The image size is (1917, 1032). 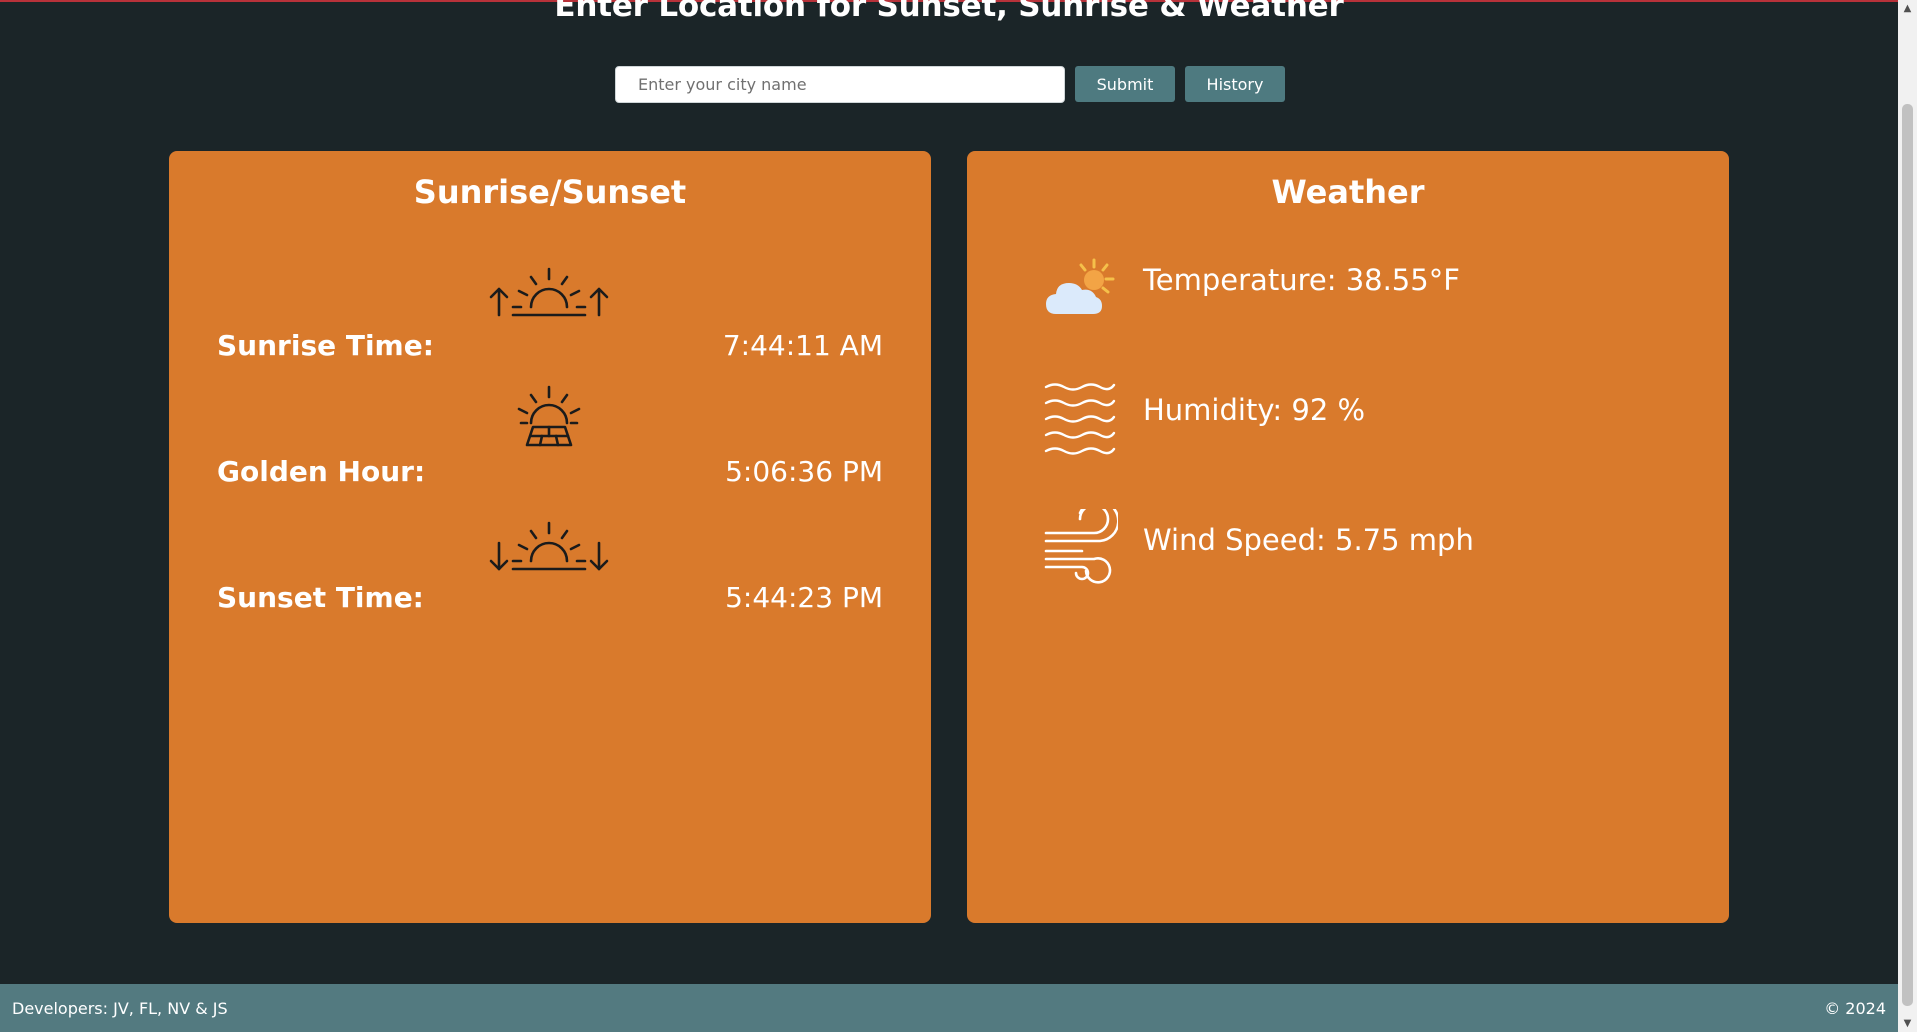 I want to click on scroll-down-arrow-icon: ▼, so click(x=1907, y=1023).